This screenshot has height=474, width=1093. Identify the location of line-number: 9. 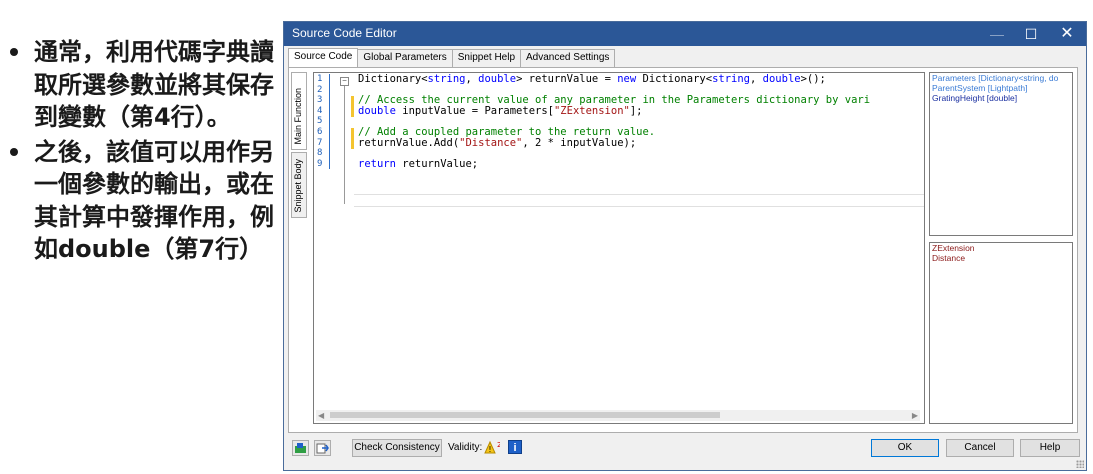
(320, 163).